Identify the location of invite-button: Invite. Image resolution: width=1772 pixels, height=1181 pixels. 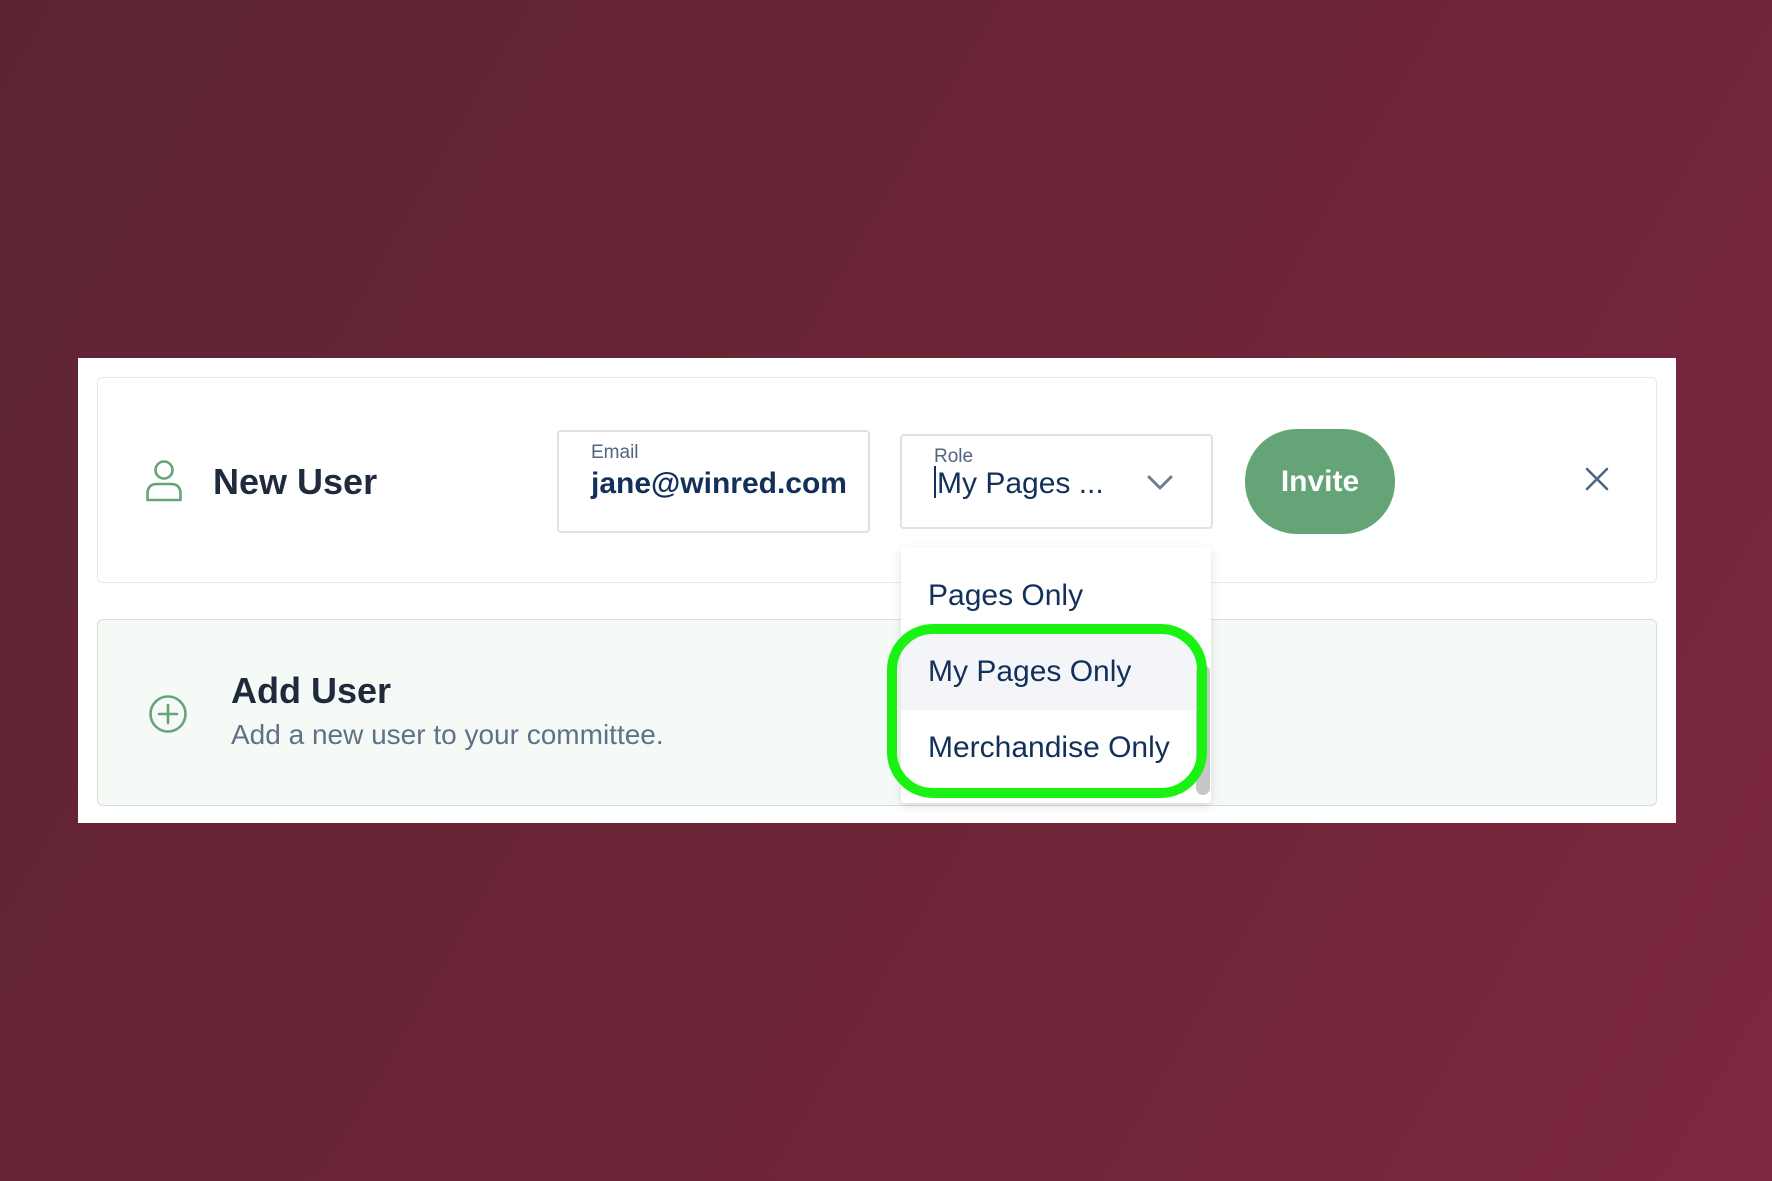
(1320, 481).